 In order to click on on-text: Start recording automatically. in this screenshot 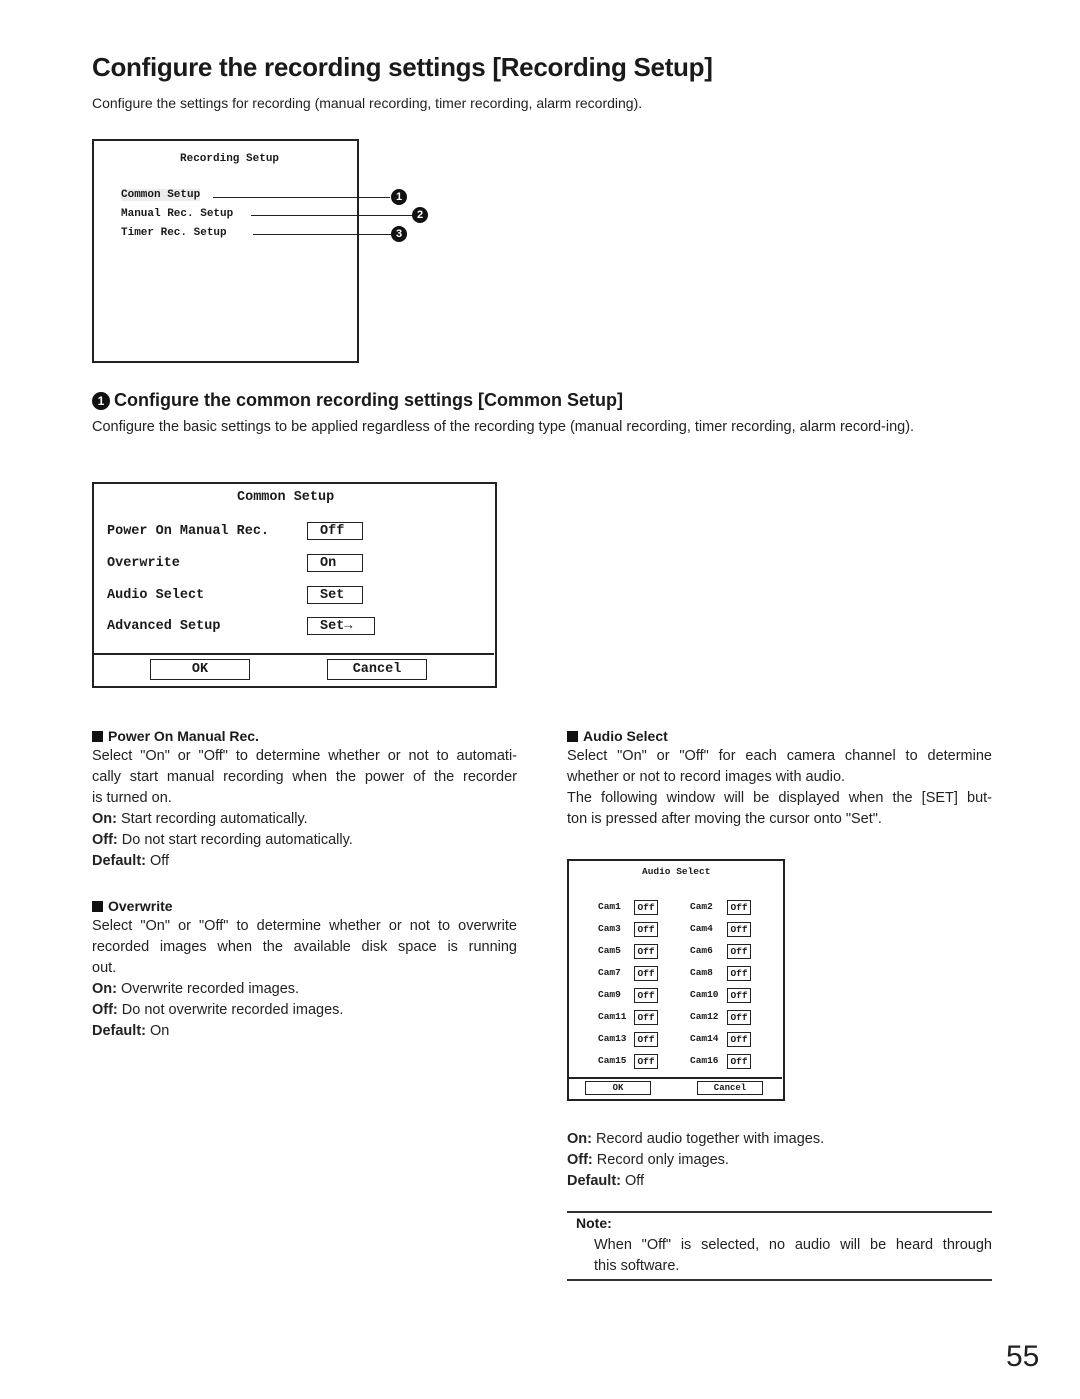, I will do `click(212, 819)`.